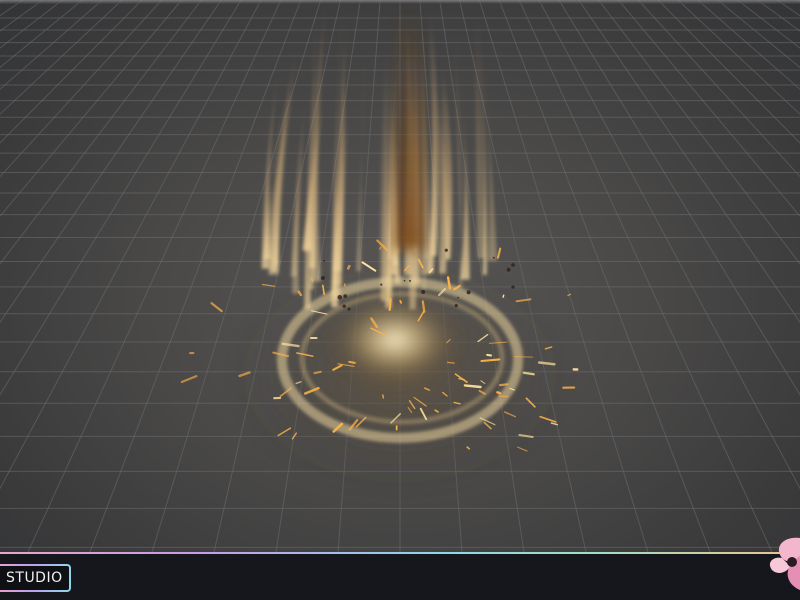  I want to click on flame-core-column, so click(409, 125).